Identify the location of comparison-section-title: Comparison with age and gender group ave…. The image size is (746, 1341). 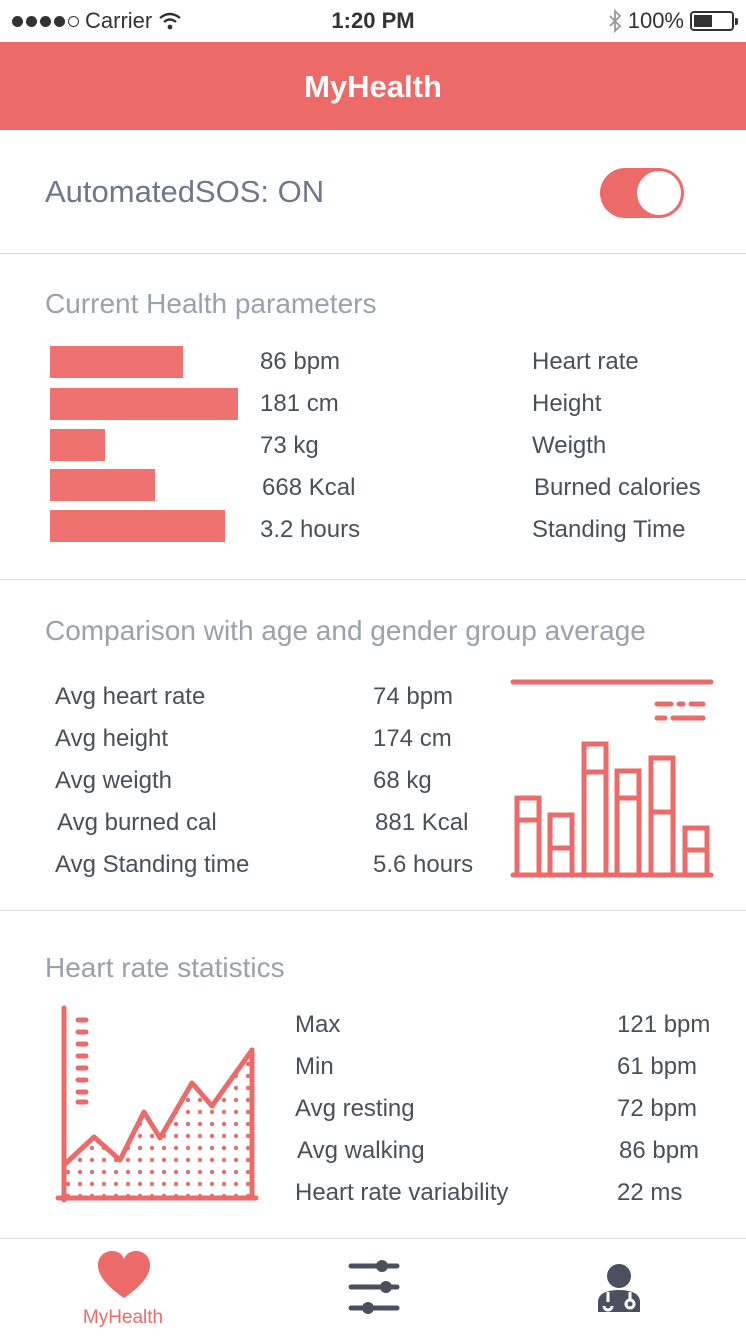
(345, 630).